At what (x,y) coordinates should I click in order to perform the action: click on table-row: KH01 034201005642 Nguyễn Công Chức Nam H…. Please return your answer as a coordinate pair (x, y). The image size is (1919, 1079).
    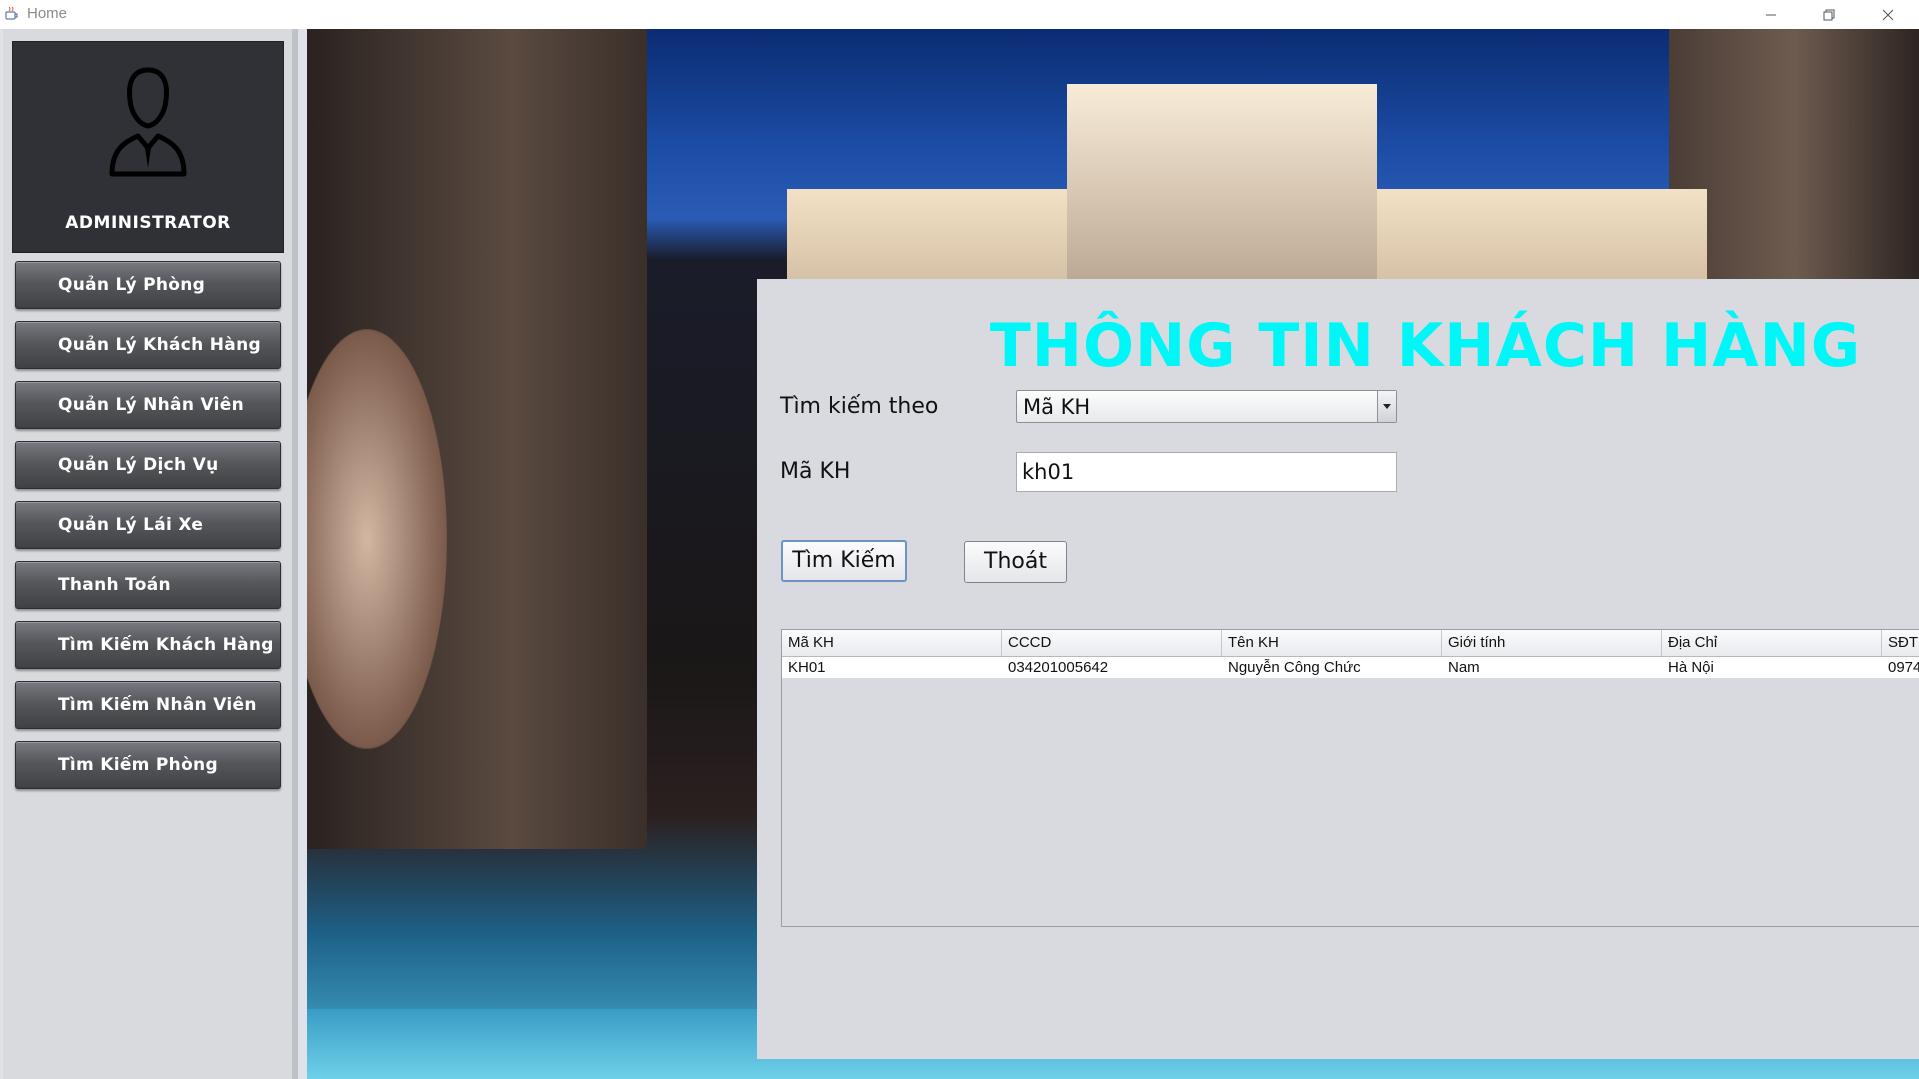
    Looking at the image, I should click on (1350, 667).